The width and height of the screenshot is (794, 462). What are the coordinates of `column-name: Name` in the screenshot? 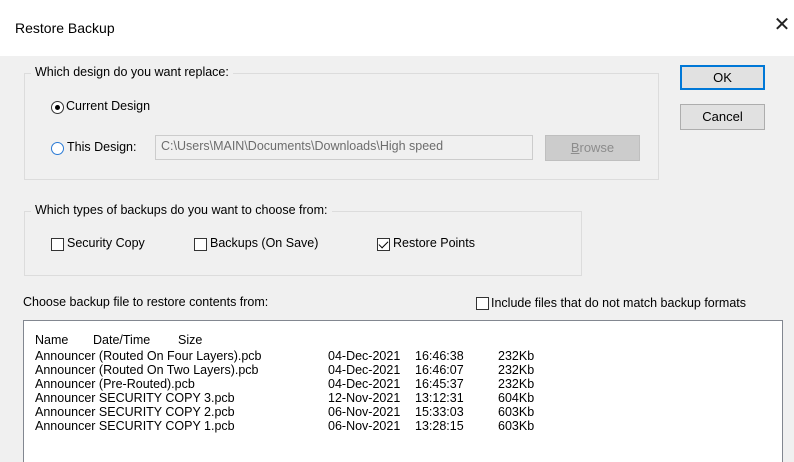 It's located at (51, 340).